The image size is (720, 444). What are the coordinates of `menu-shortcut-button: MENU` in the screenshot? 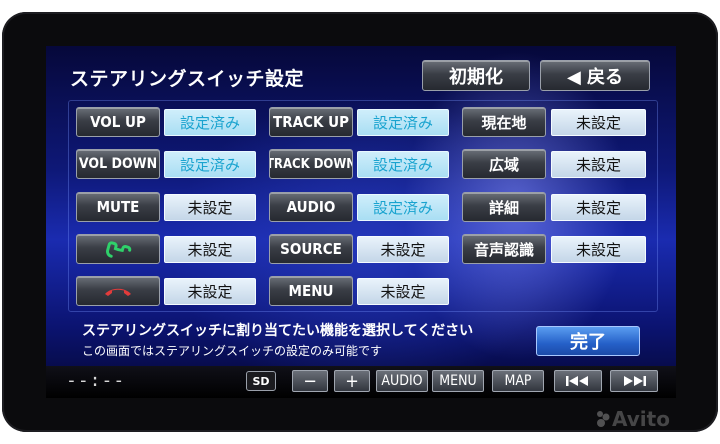 It's located at (458, 381).